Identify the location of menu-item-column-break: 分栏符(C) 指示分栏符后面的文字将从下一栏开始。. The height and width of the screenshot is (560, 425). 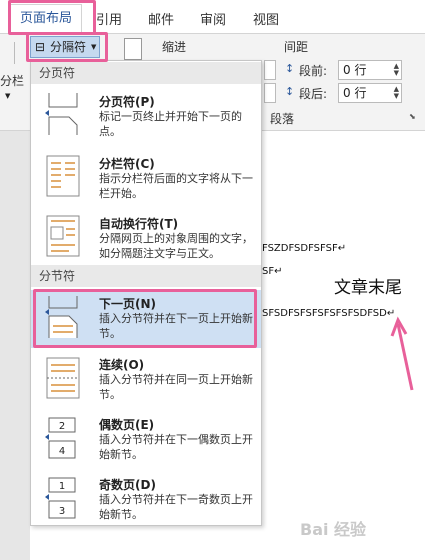
(146, 180).